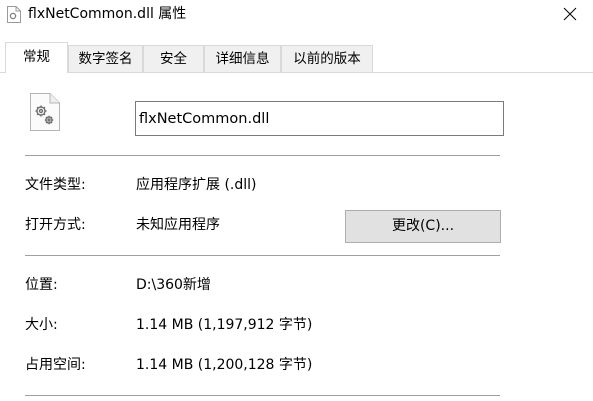 This screenshot has height=401, width=593. I want to click on tab-details: 详细信息, so click(242, 58).